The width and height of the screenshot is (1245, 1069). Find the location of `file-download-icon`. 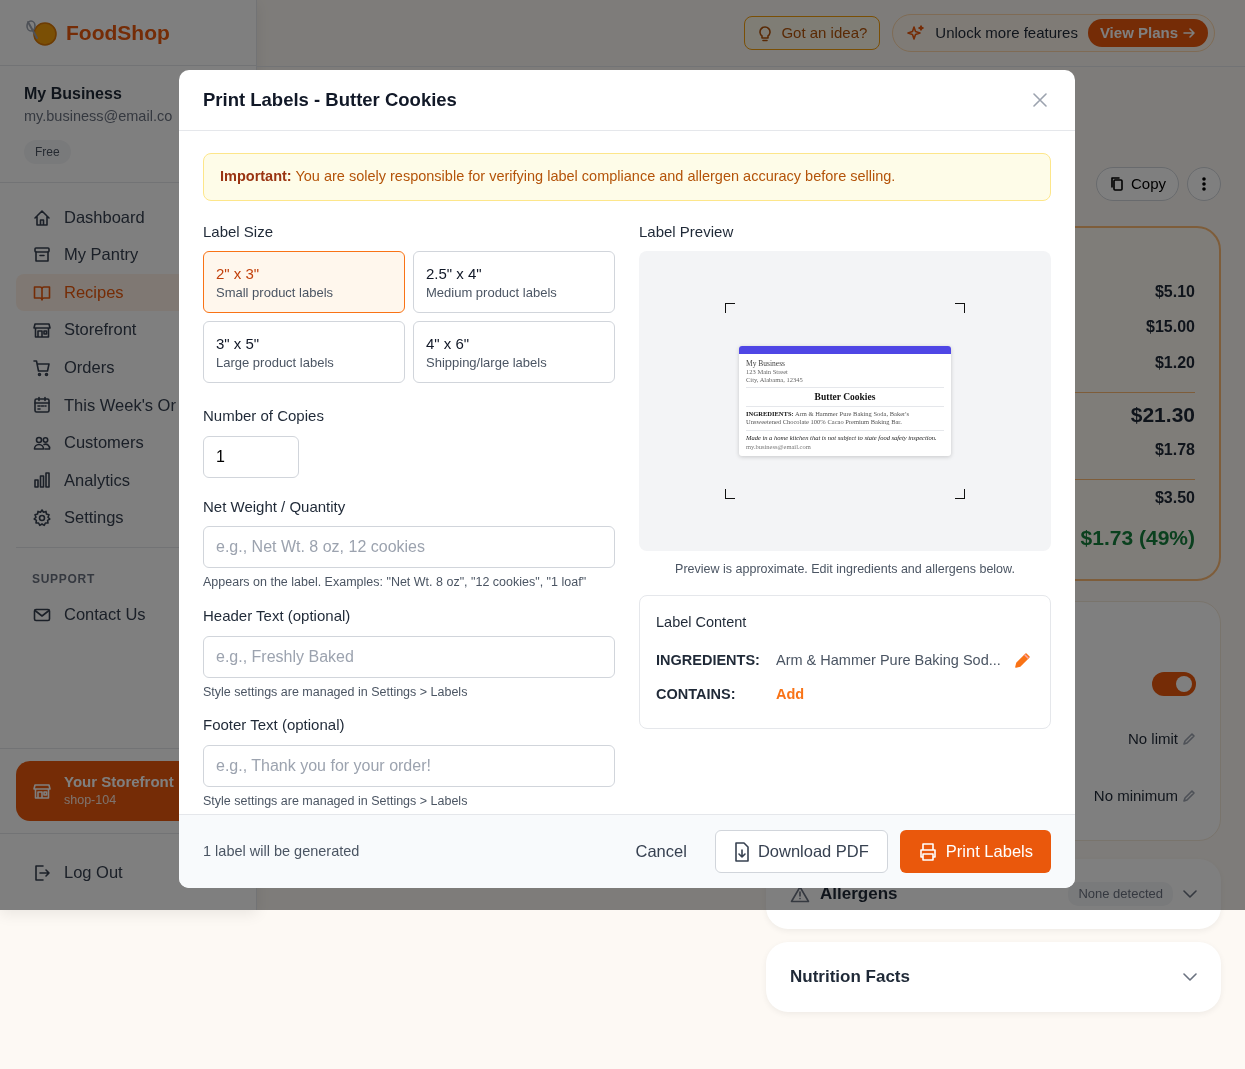

file-download-icon is located at coordinates (741, 851).